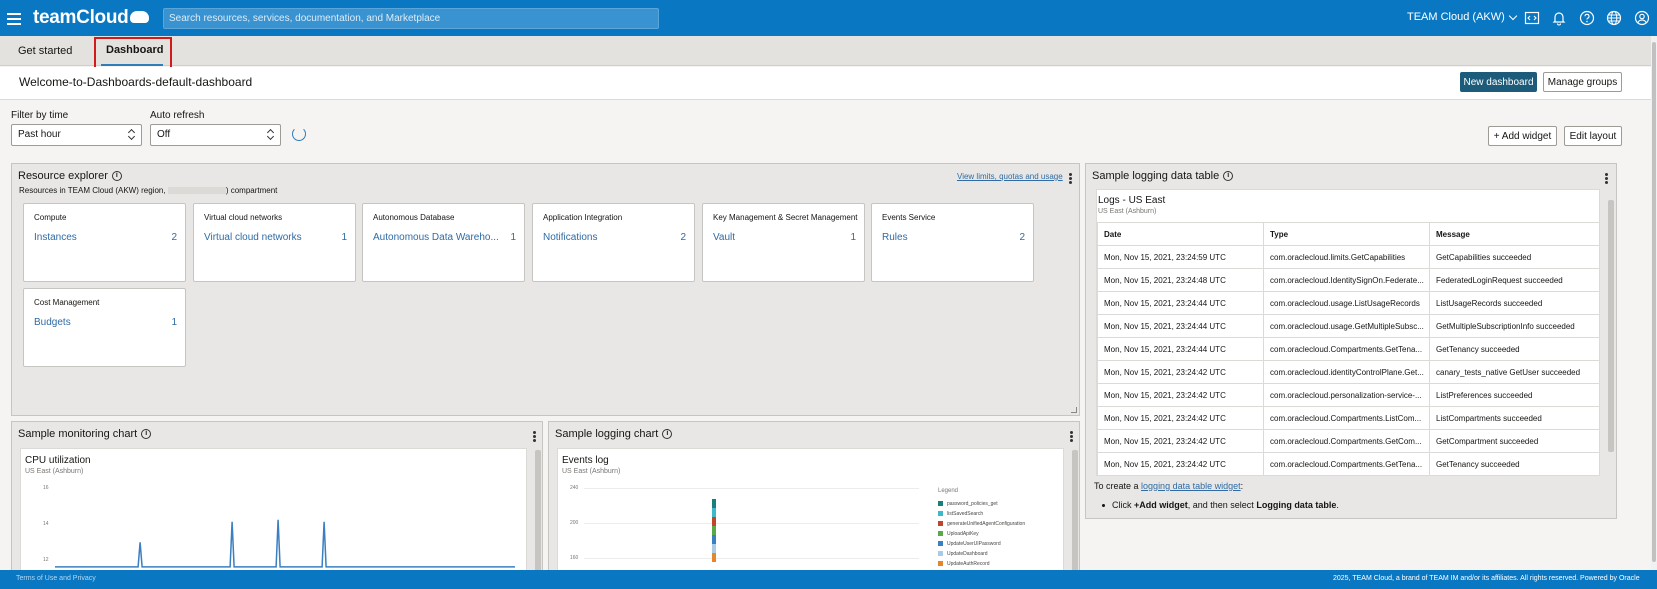  Describe the element at coordinates (85, 434) in the screenshot. I see `widget-title: Sample monitoring chart i` at that location.